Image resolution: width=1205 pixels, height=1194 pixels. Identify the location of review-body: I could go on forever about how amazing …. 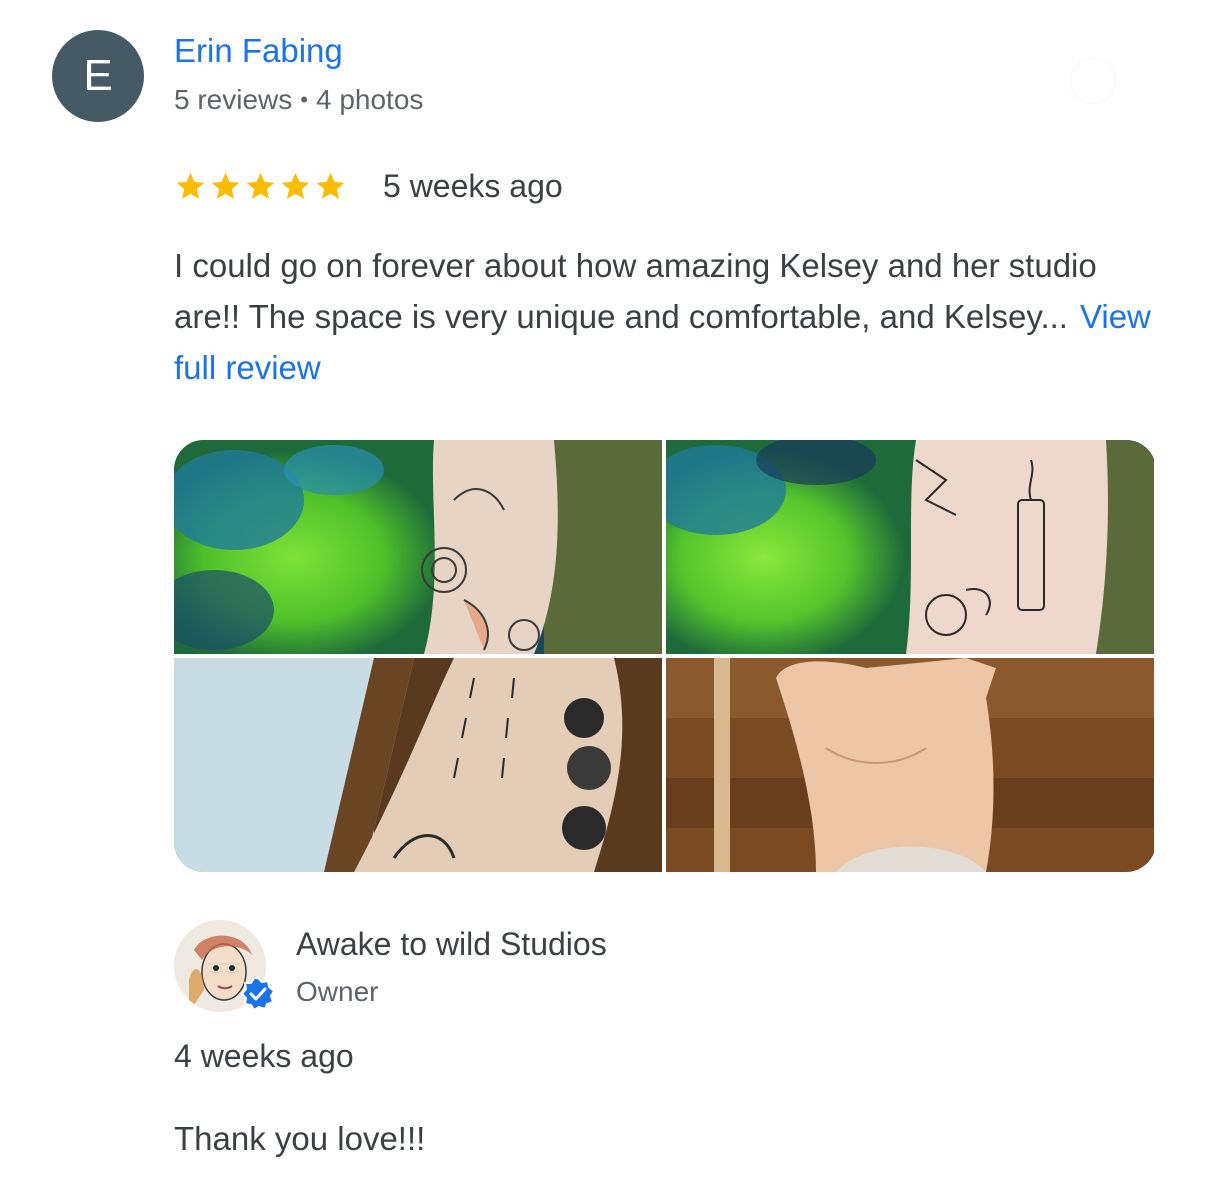
(635, 291).